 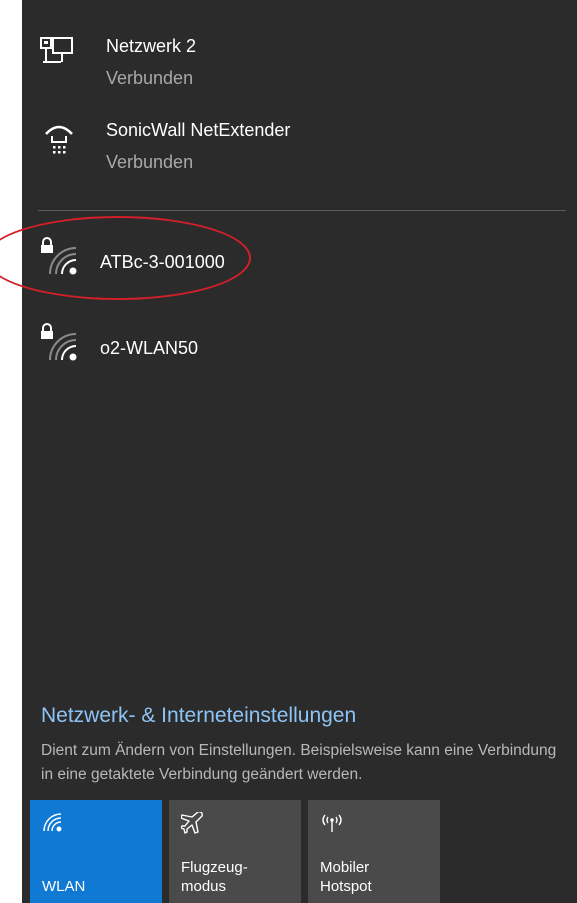 What do you see at coordinates (374, 851) in the screenshot?
I see `mobile-hotspot-button: Mobiler Hotspot` at bounding box center [374, 851].